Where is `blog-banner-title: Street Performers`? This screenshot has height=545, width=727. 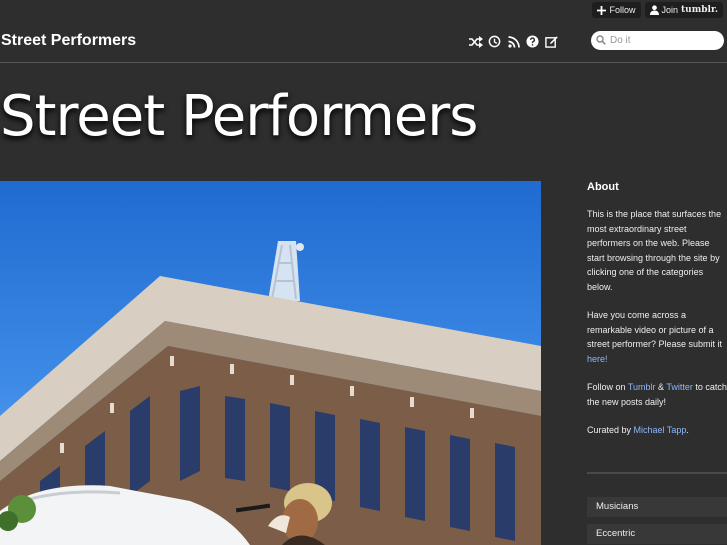
blog-banner-title: Street Performers is located at coordinates (239, 116).